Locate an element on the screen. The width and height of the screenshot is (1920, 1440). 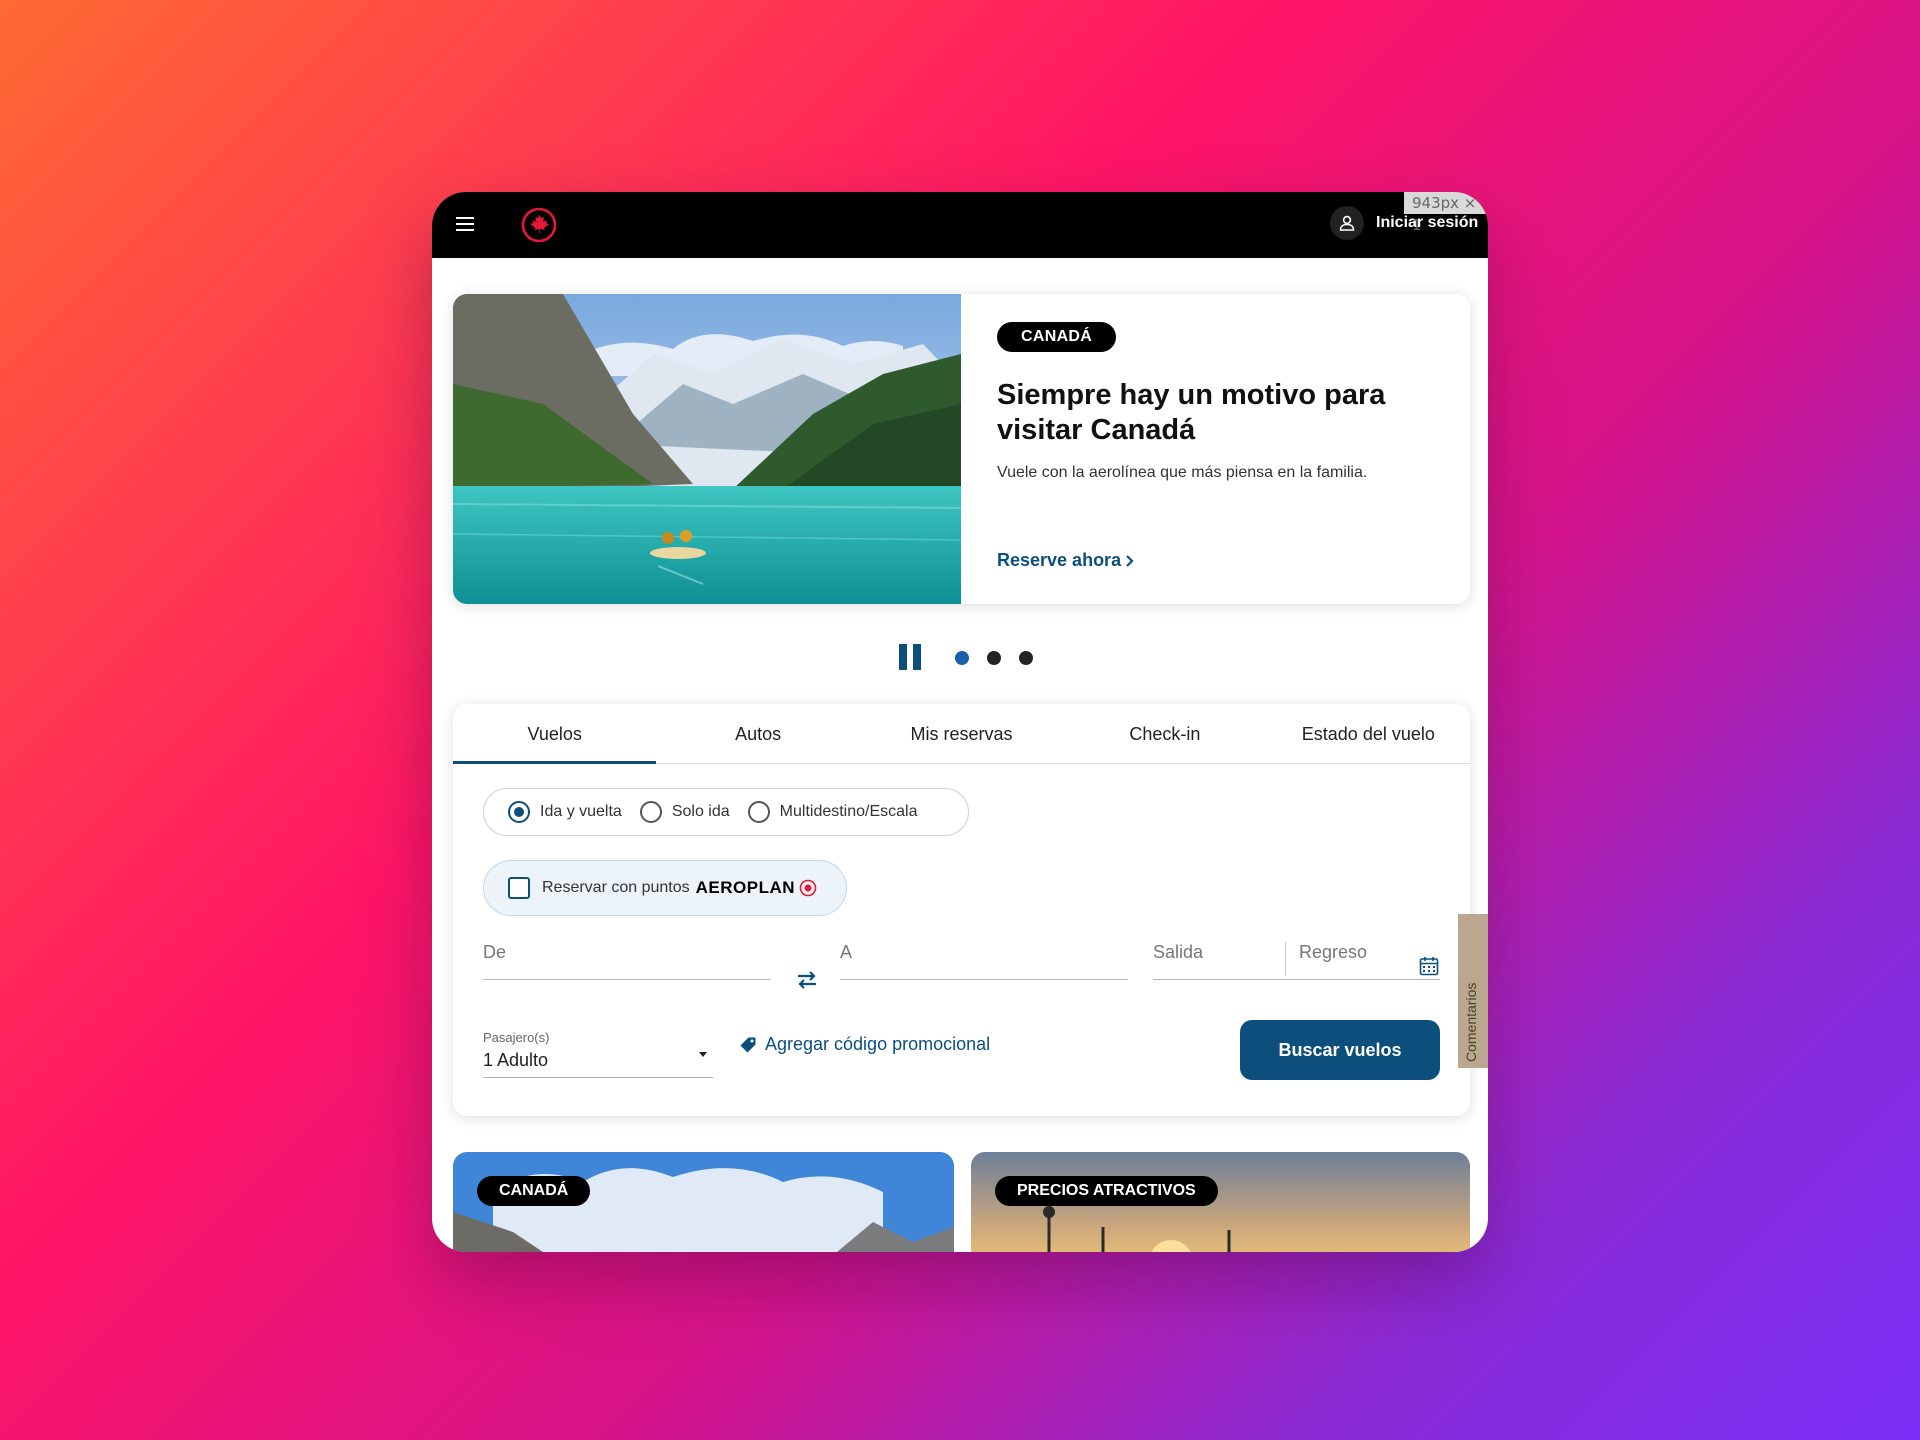
book-now-link: Reserve ahora is located at coordinates (1066, 560).